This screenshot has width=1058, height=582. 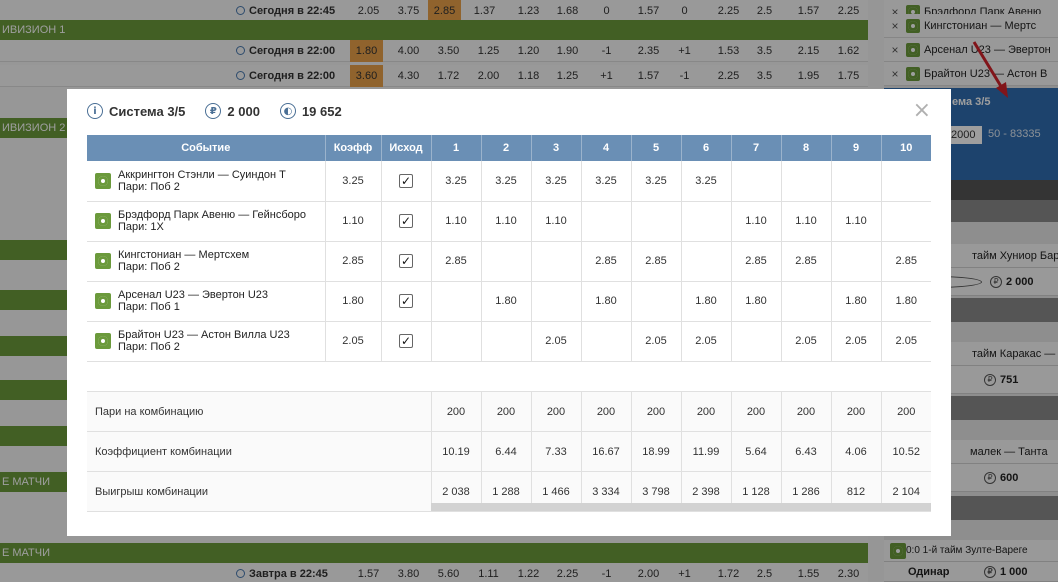 What do you see at coordinates (856, 148) in the screenshot?
I see `col-combo: 9` at bounding box center [856, 148].